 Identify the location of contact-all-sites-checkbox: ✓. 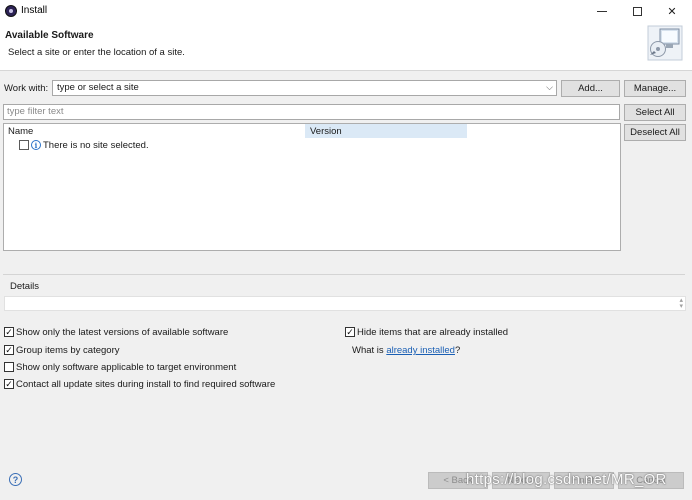
(9, 384).